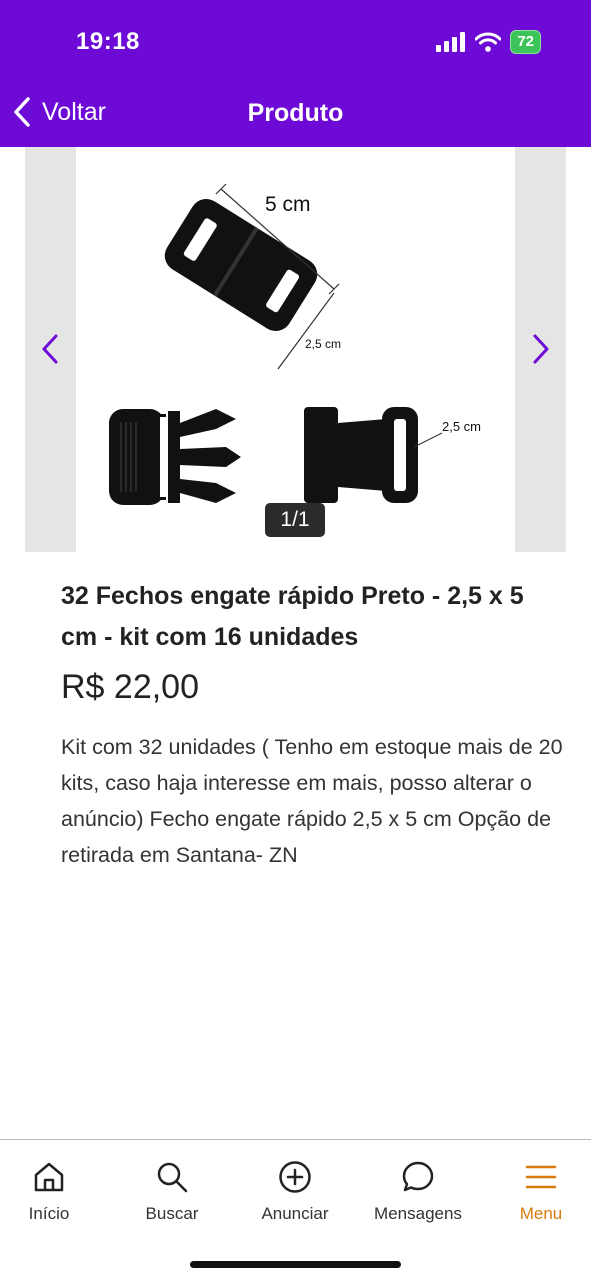  I want to click on wifi-icon, so click(488, 42).